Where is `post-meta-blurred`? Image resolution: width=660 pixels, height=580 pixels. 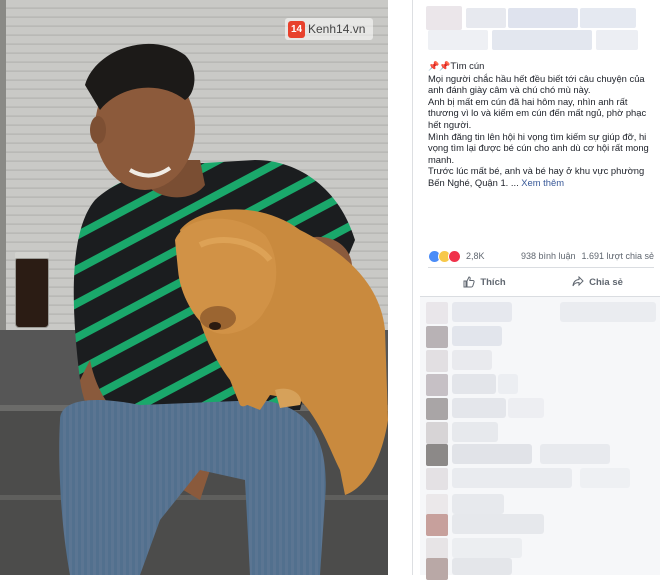 post-meta-blurred is located at coordinates (542, 40).